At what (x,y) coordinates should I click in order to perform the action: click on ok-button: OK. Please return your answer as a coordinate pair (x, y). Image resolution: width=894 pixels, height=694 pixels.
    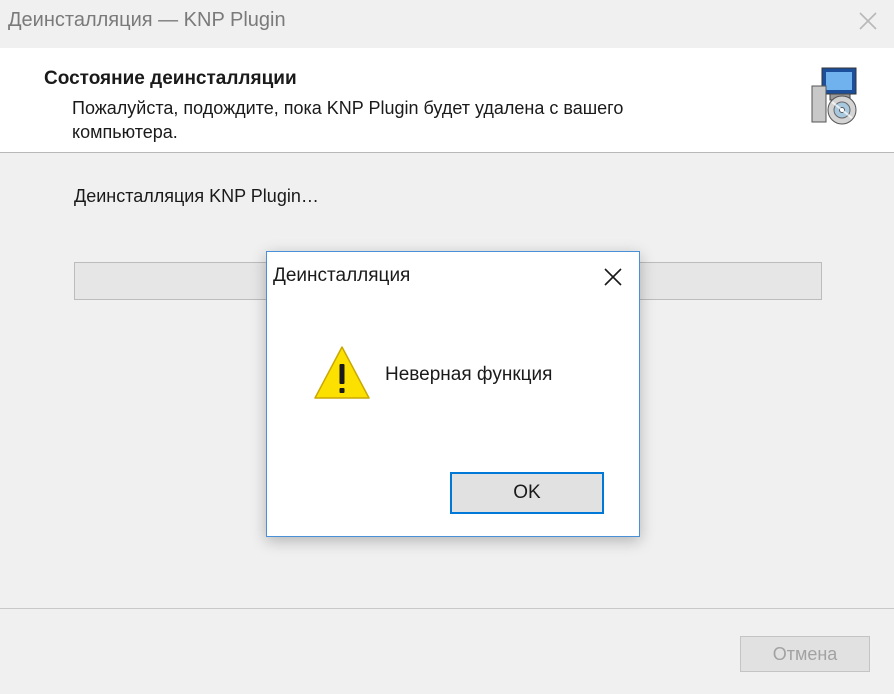
    Looking at the image, I should click on (527, 493).